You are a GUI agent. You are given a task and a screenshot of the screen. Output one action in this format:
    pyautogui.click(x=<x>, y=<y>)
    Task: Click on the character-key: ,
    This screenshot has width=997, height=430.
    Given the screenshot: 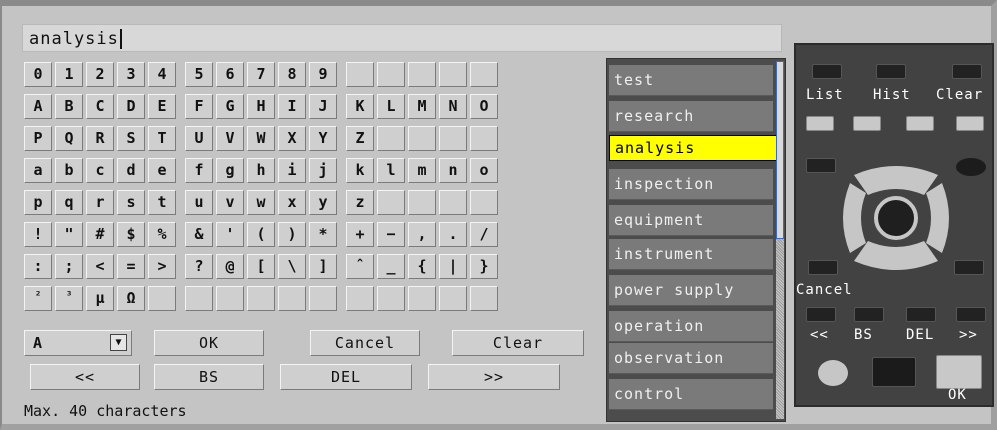 What is the action you would take?
    pyautogui.click(x=422, y=234)
    